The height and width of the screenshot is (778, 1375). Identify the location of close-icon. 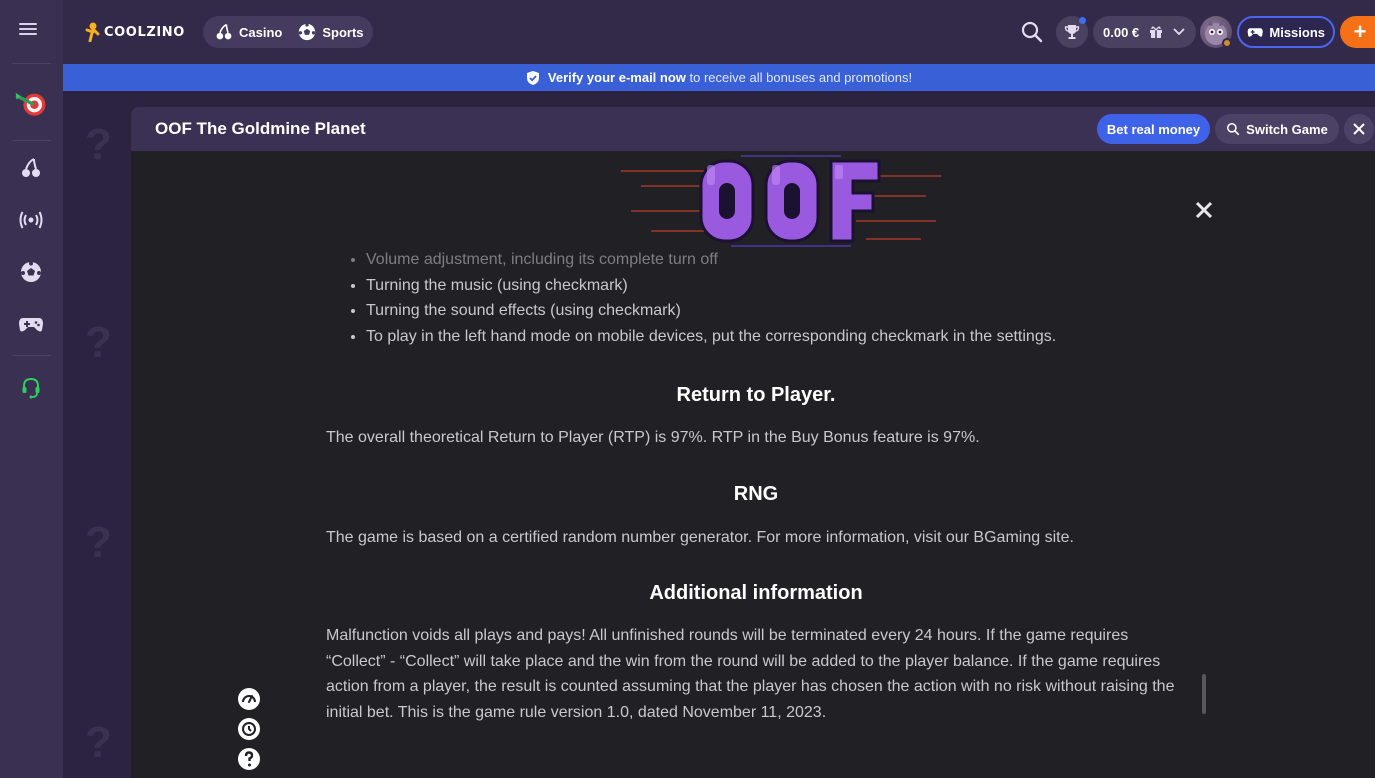
(1359, 129).